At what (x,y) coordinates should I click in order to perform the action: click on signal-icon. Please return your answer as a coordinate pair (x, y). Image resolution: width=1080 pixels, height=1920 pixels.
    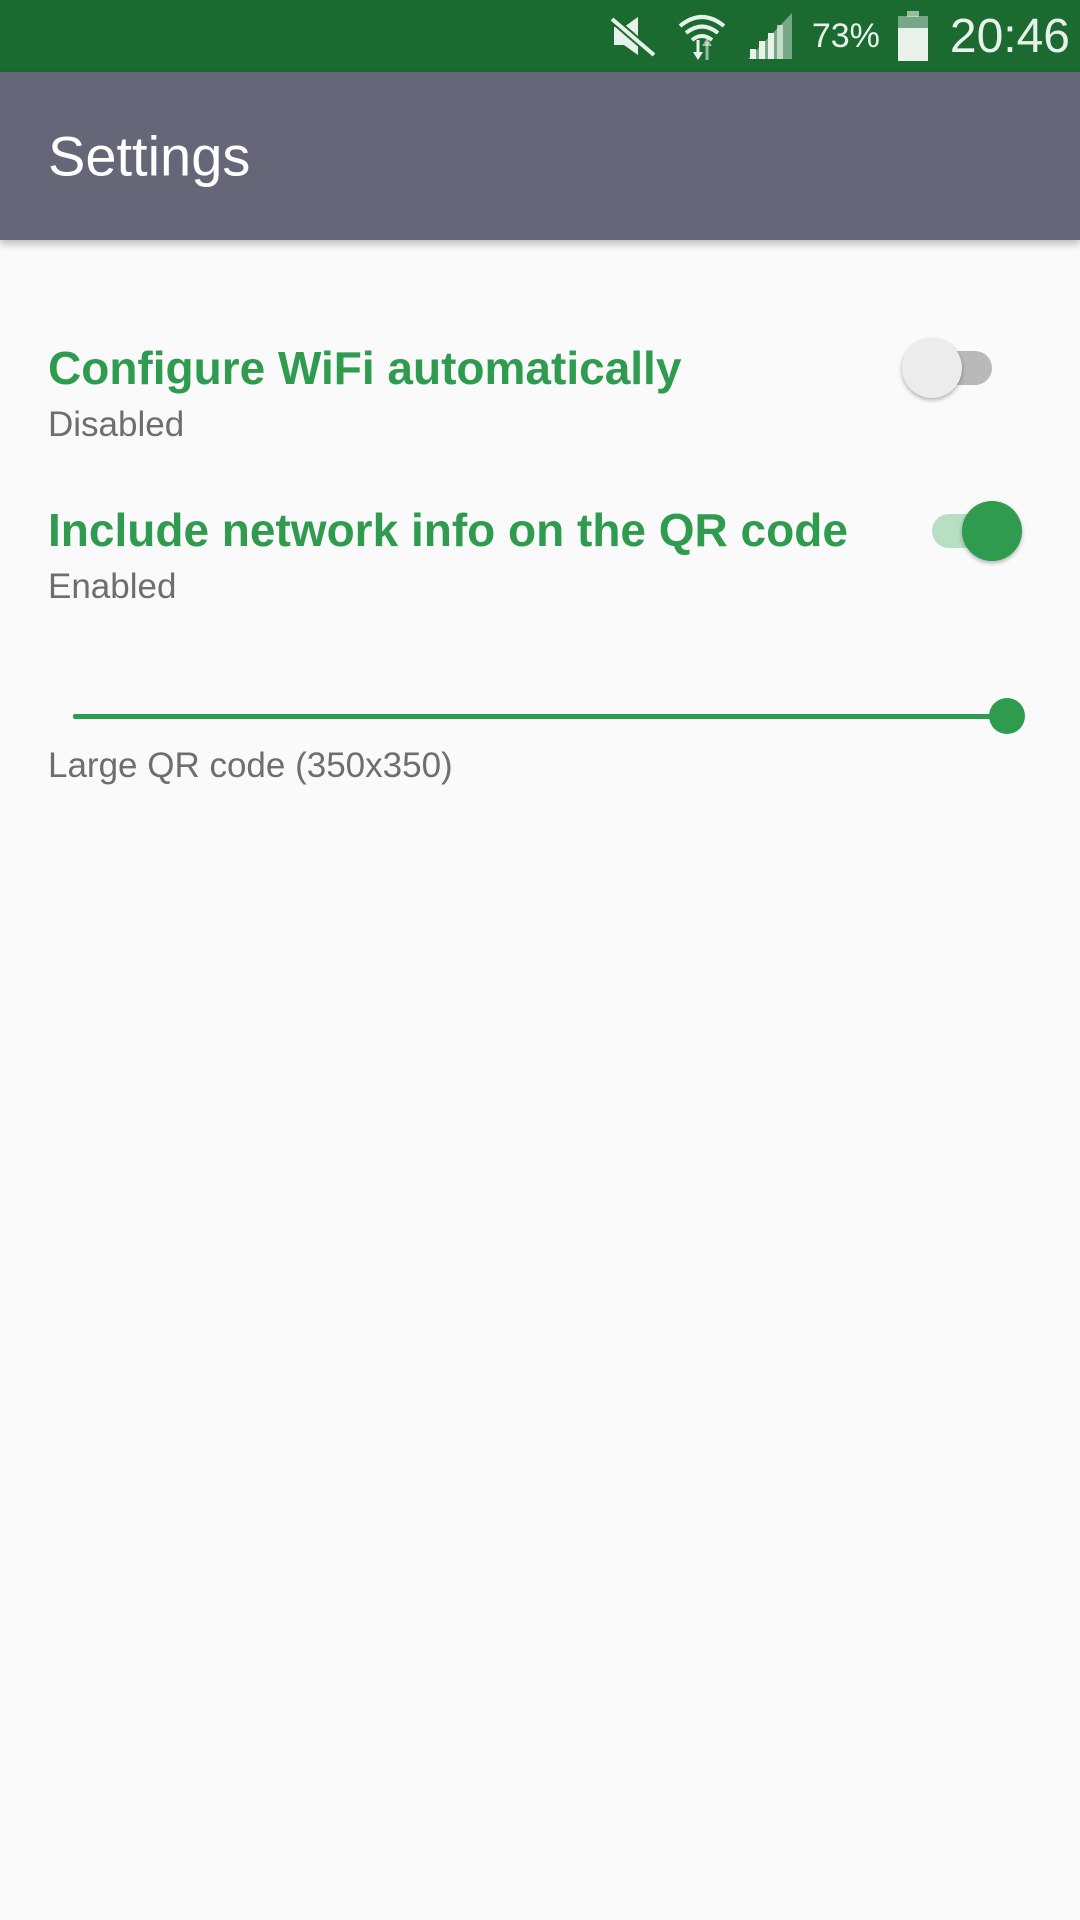
    Looking at the image, I should click on (770, 36).